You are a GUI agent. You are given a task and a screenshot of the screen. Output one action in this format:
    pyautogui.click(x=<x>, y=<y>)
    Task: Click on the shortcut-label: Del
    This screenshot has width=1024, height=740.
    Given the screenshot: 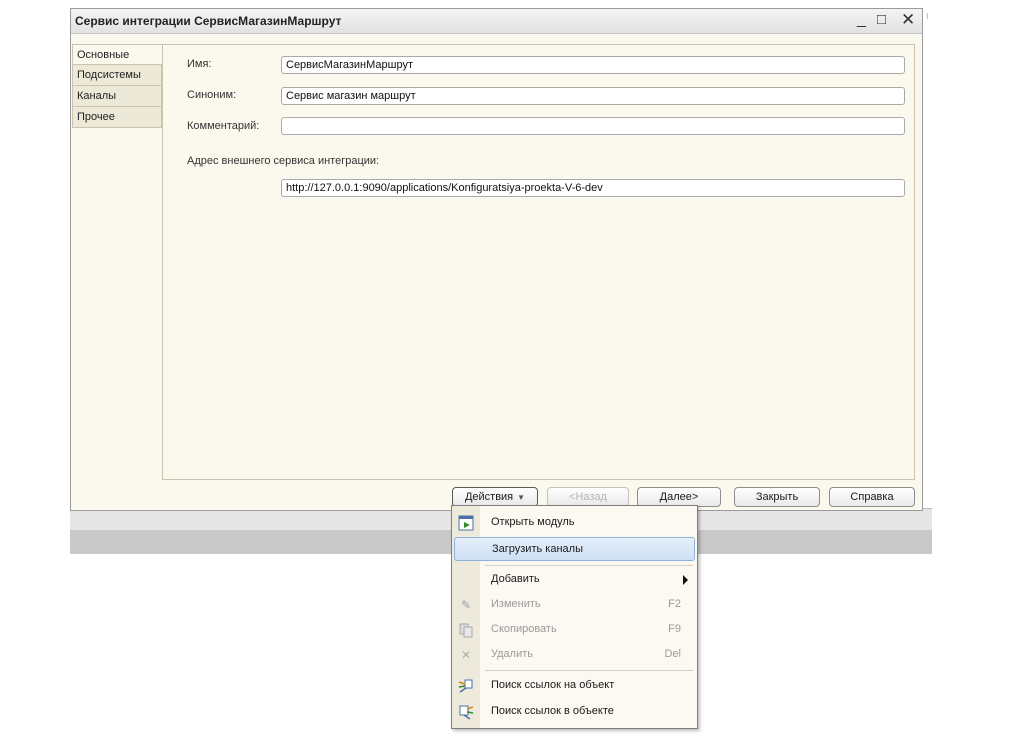 What is the action you would take?
    pyautogui.click(x=672, y=654)
    